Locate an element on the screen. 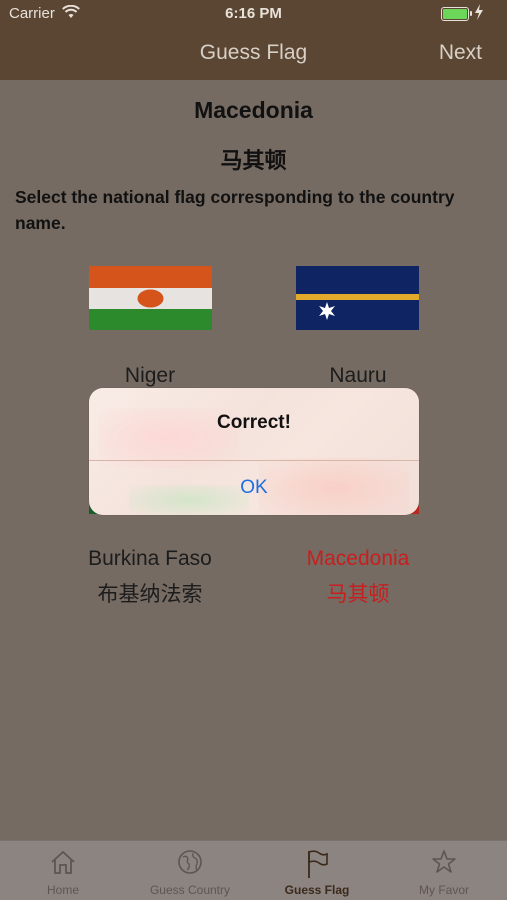  tab-my-favor: My Favor is located at coordinates (444, 870).